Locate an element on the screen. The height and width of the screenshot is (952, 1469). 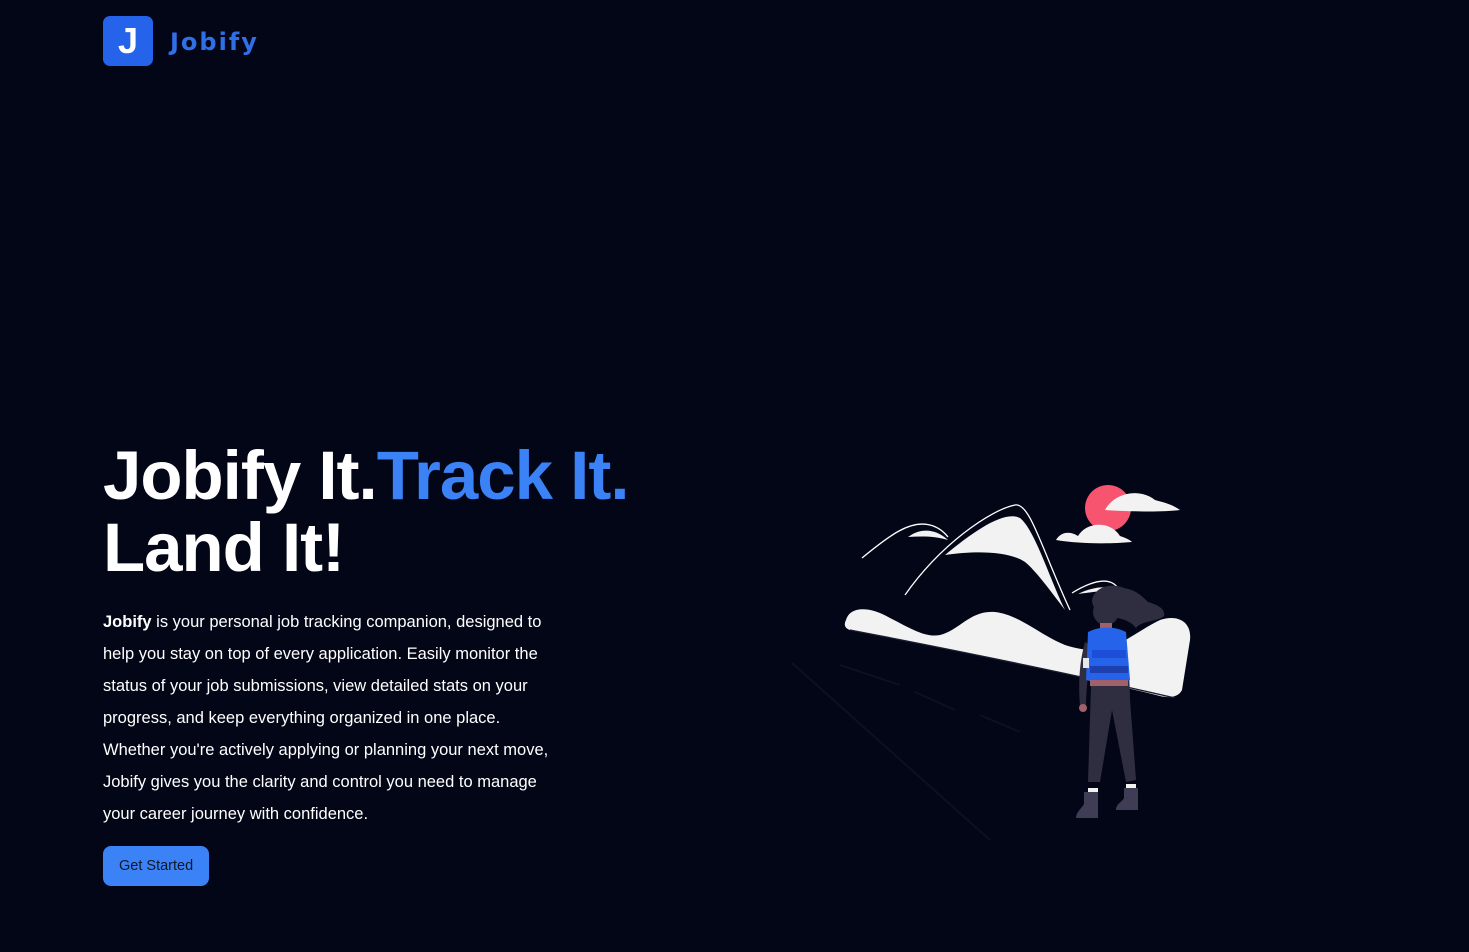
hero-headline: Jobify It.Track It. Land It! is located at coordinates (428, 512).